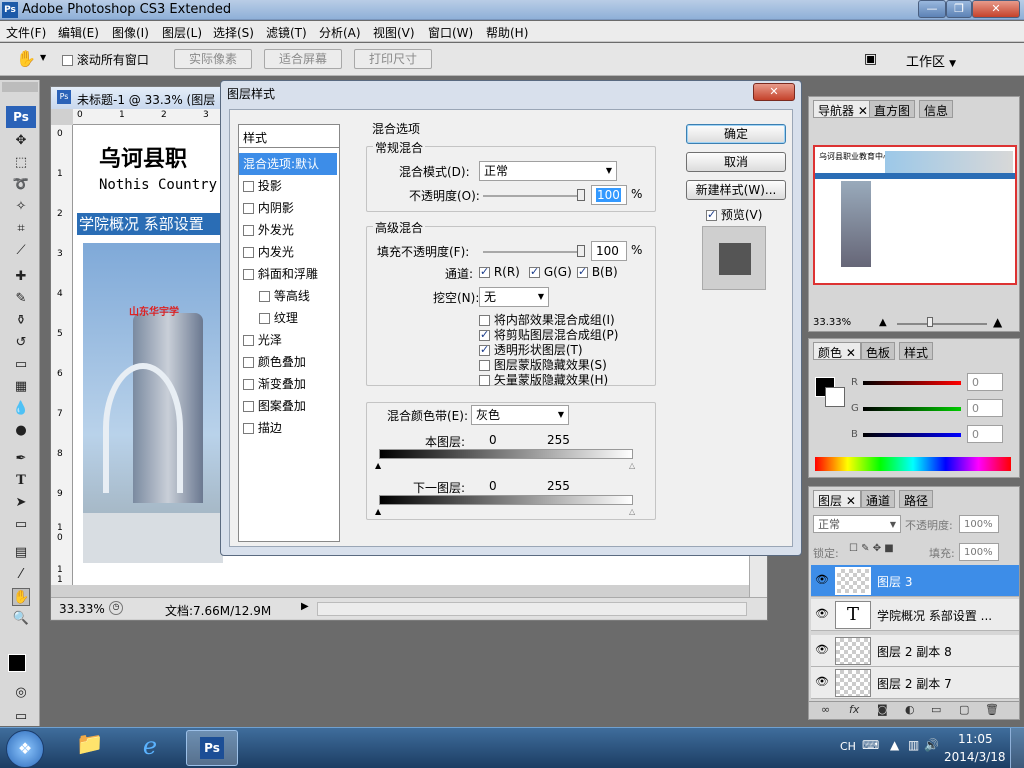 The width and height of the screenshot is (1024, 768). I want to click on color-spectrum-bar, so click(913, 464).